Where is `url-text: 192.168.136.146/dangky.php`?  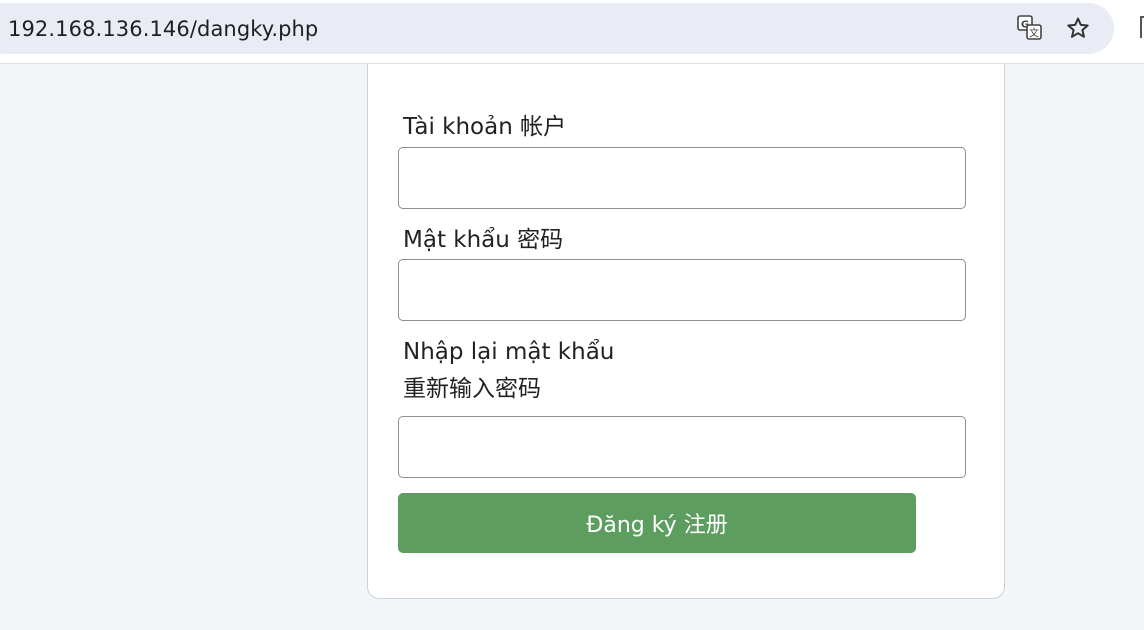 url-text: 192.168.136.146/dangky.php is located at coordinates (163, 29).